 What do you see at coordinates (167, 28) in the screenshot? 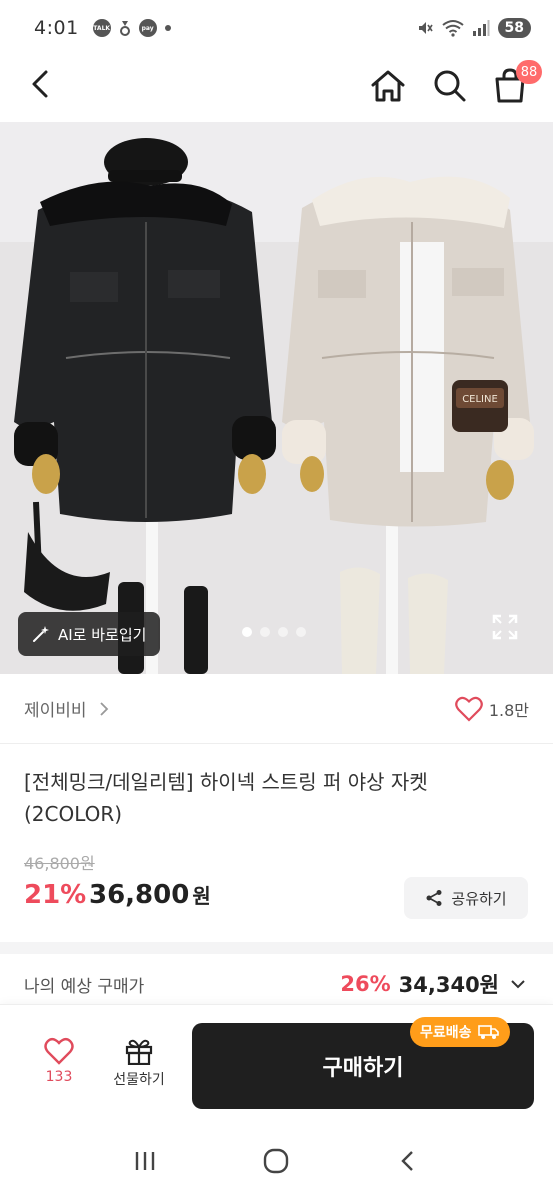
I see `more-notifications-icon` at bounding box center [167, 28].